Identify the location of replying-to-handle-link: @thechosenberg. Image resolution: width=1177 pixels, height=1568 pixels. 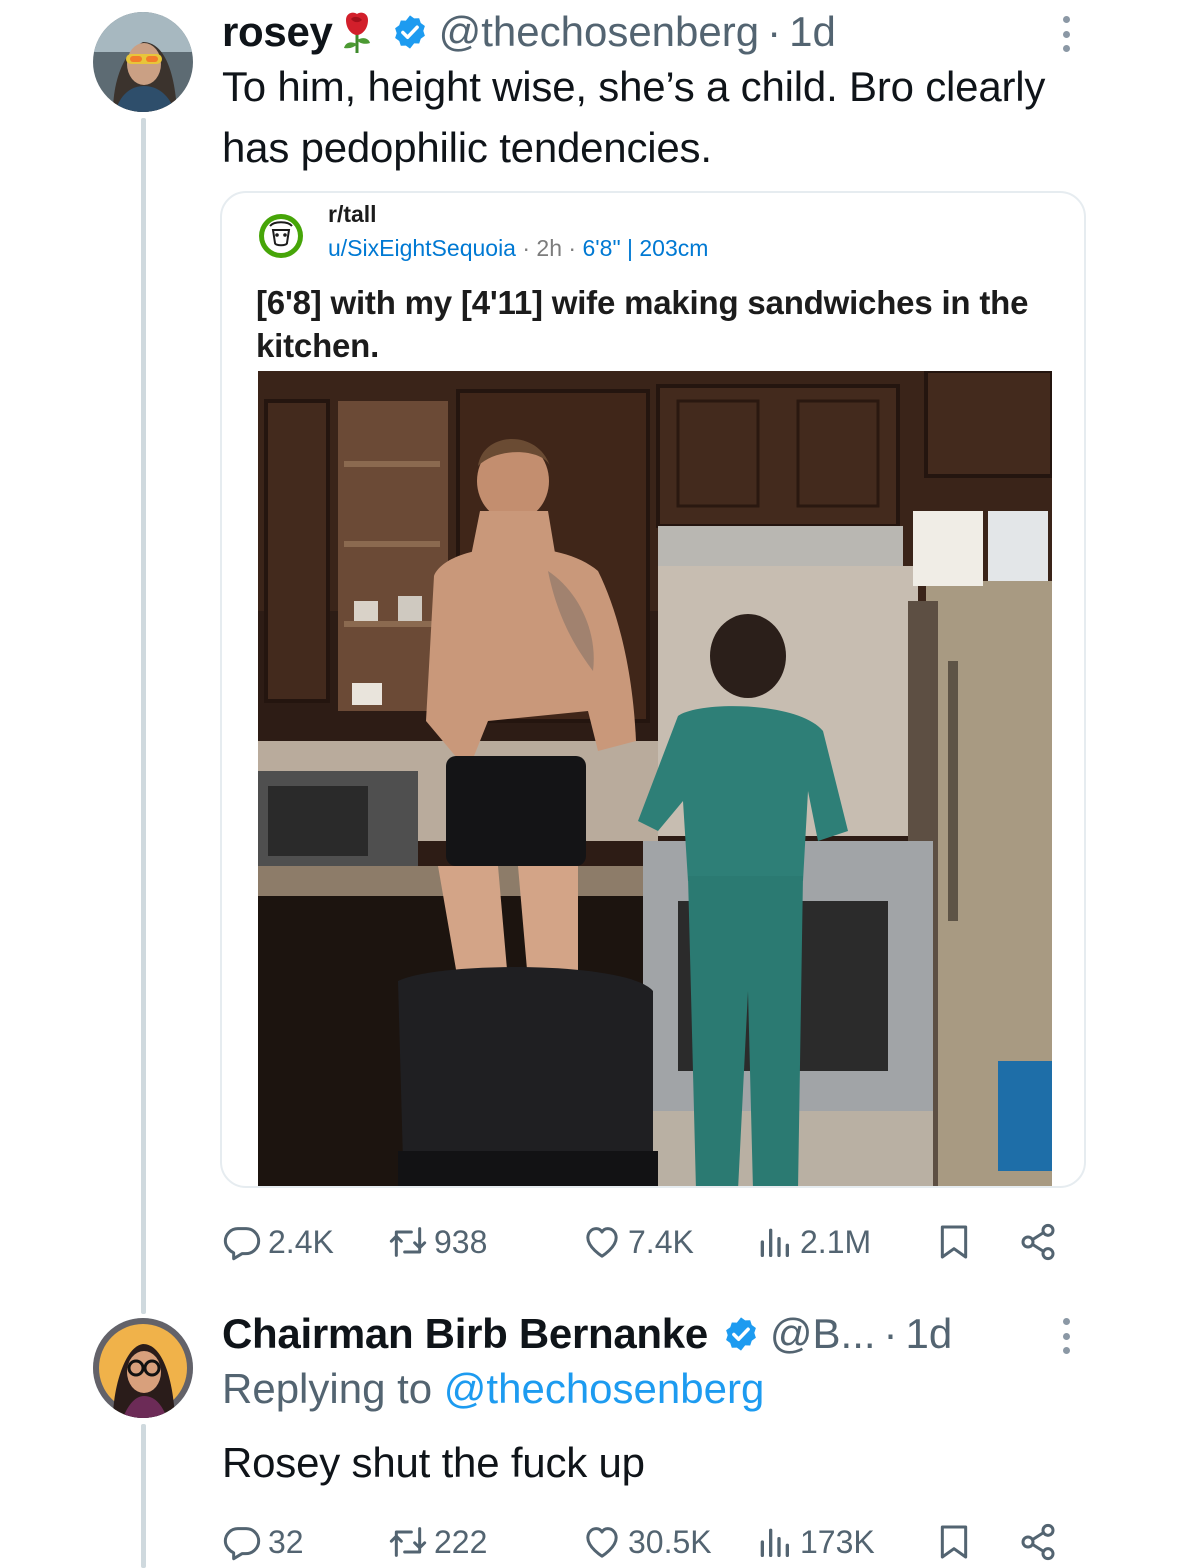
(604, 1388).